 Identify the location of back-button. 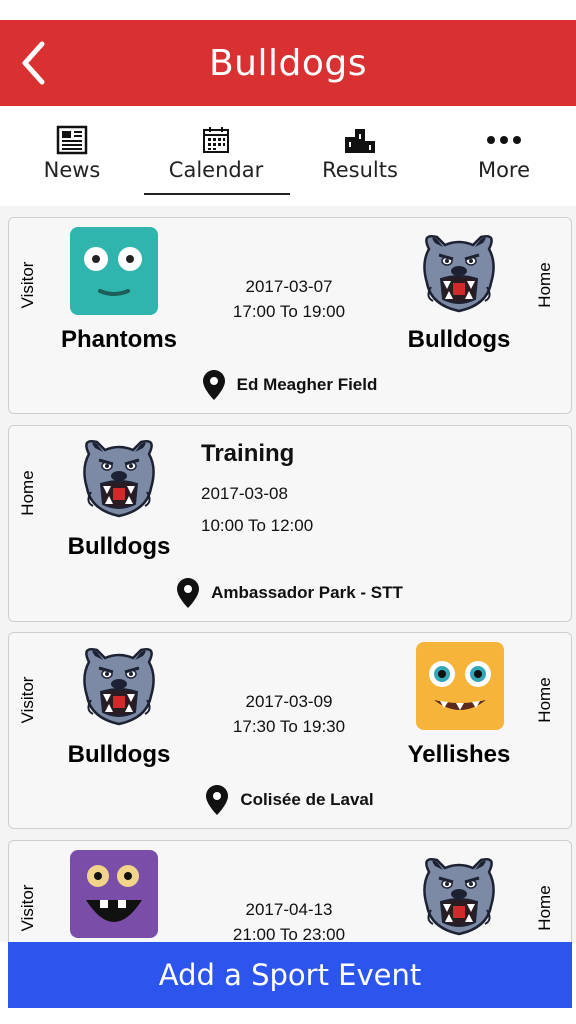
(33, 63).